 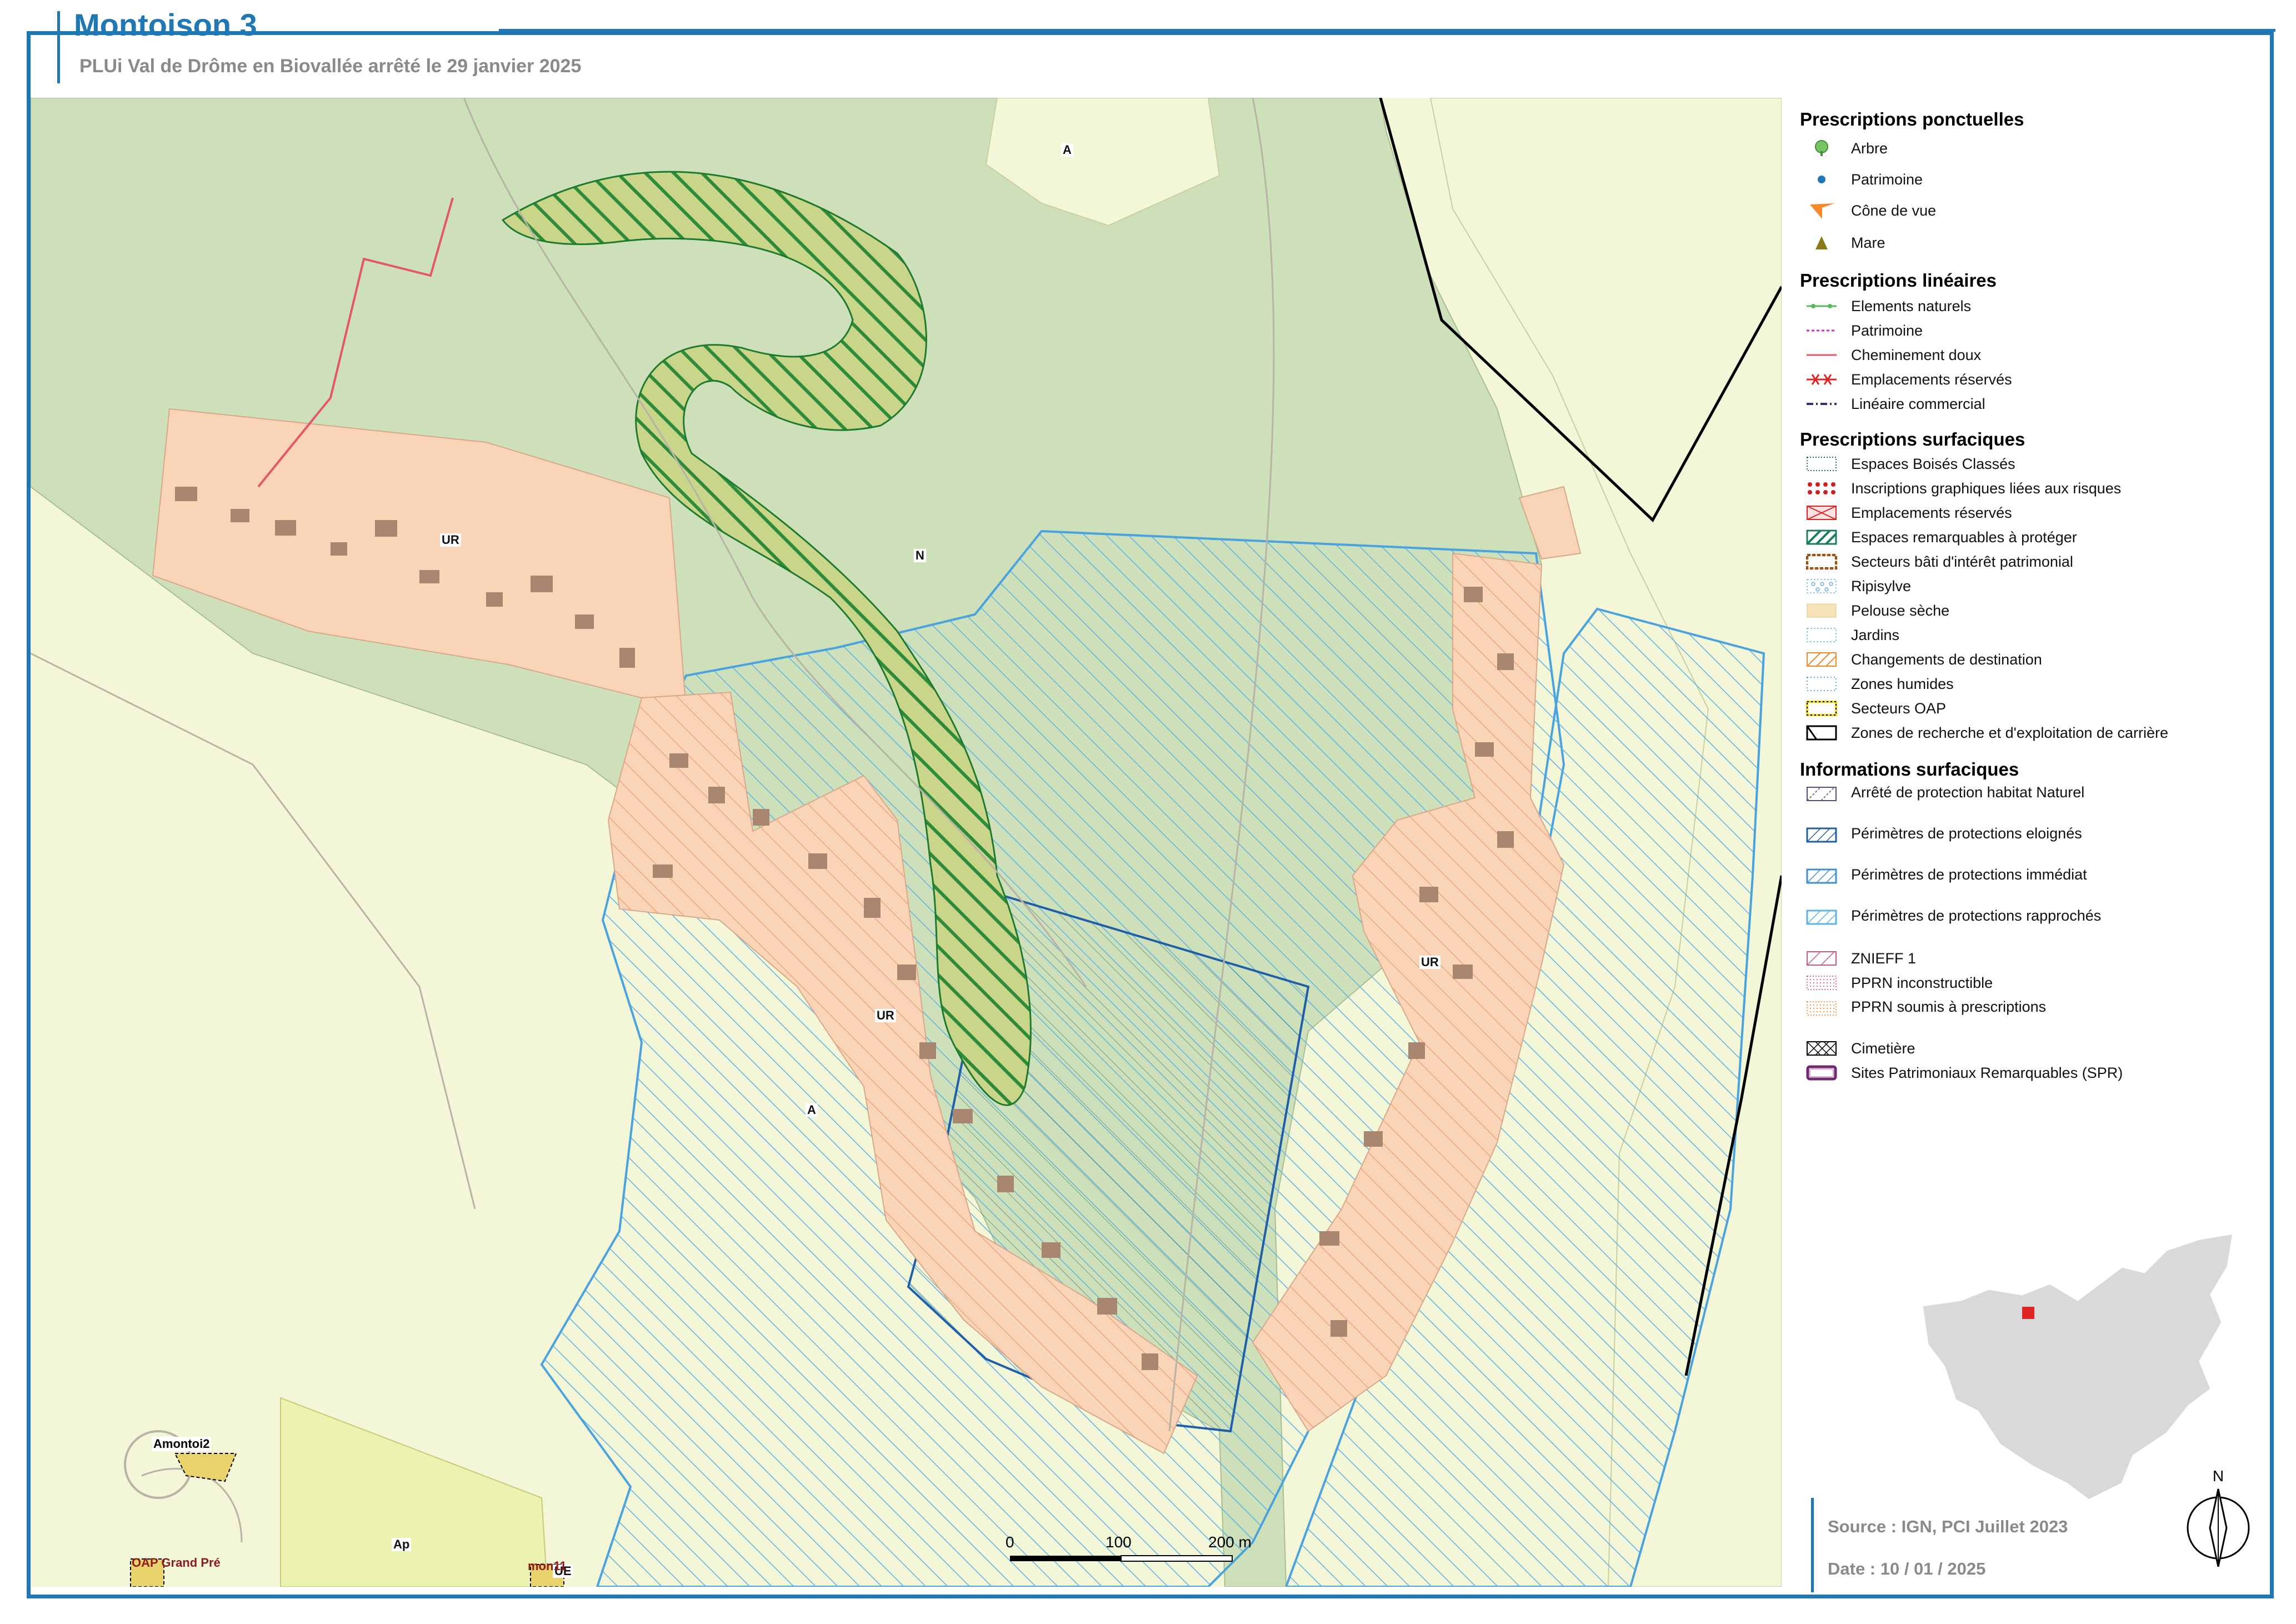 I want to click on scale-bar: 0 100 200 m, so click(x=1133, y=1550).